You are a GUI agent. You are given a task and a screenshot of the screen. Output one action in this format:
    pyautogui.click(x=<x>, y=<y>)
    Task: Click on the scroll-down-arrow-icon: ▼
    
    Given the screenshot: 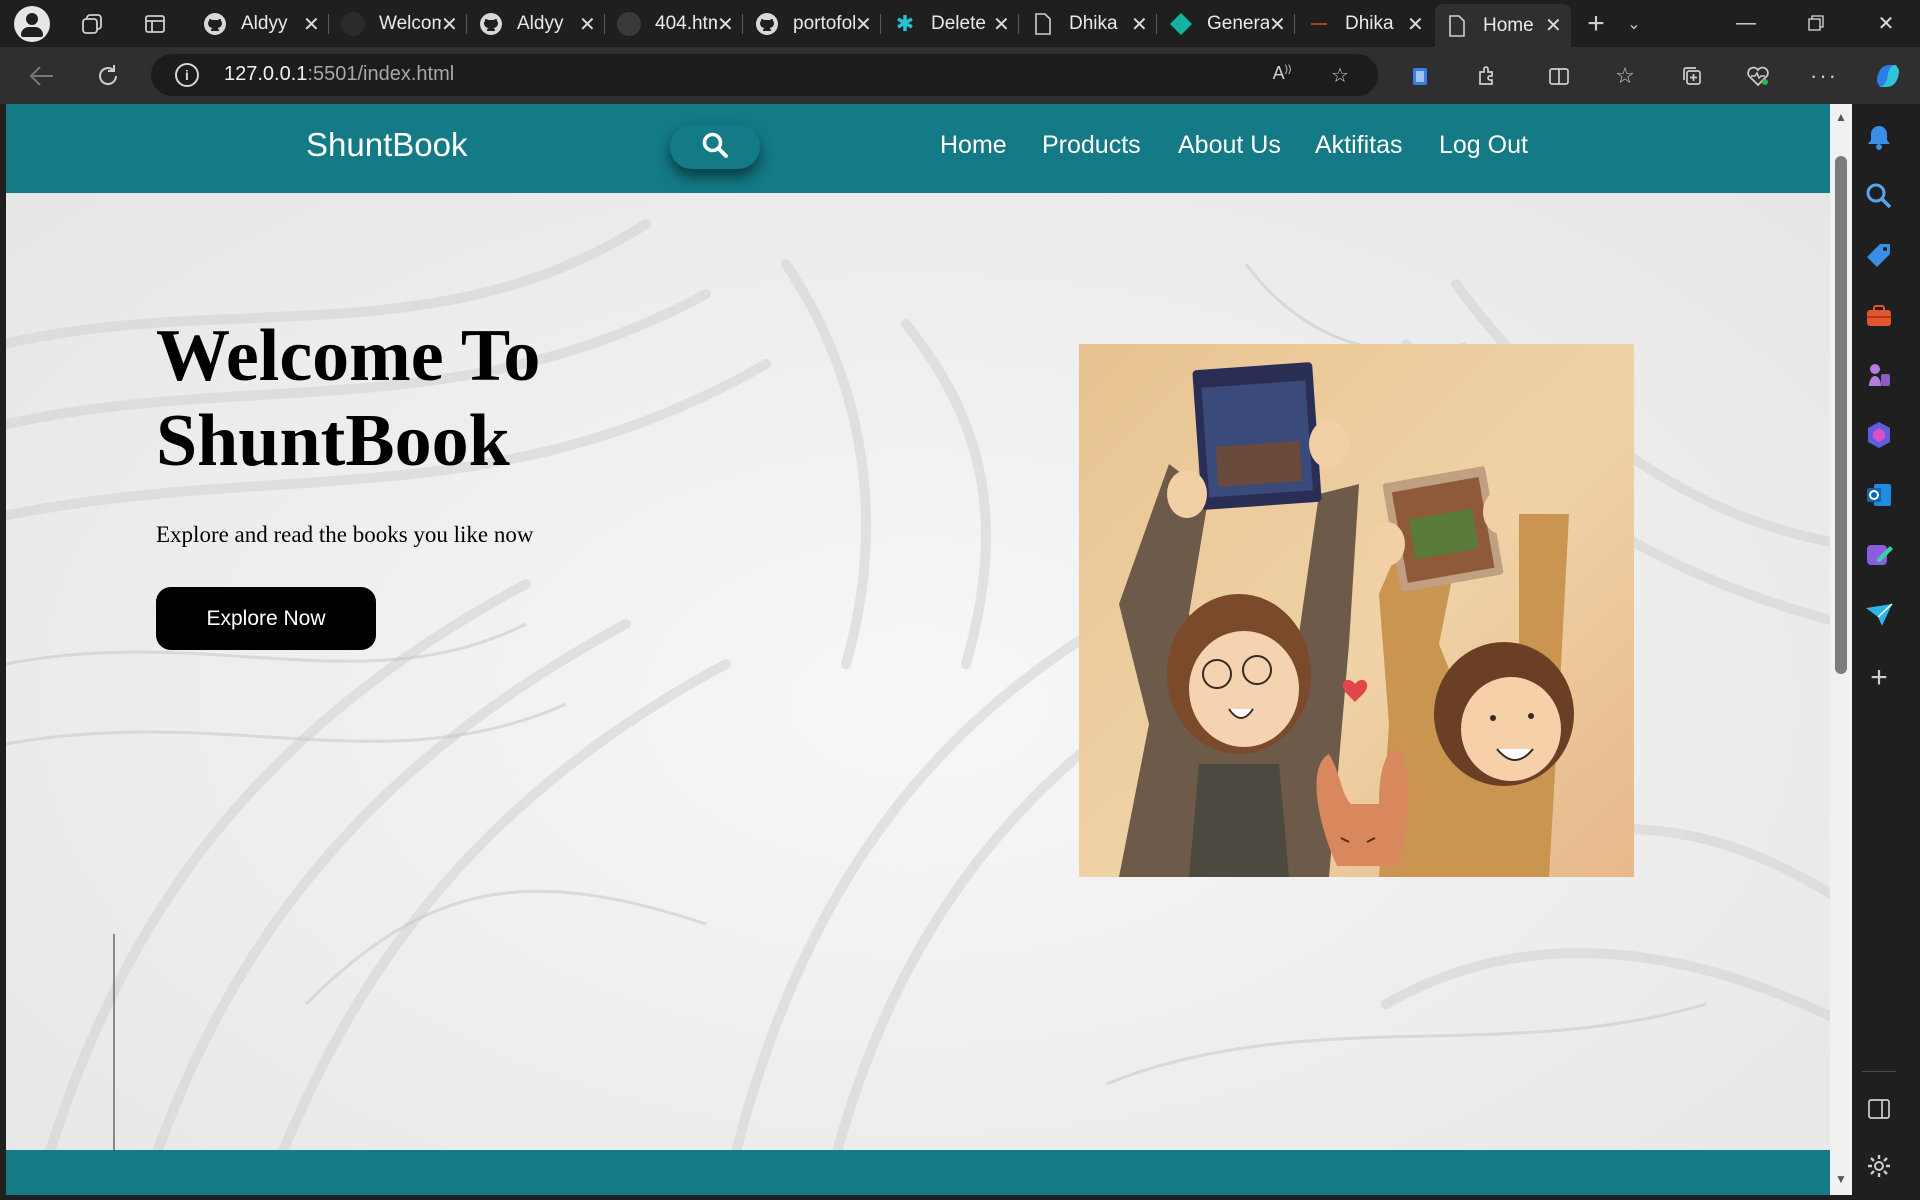 What is the action you would take?
    pyautogui.click(x=1841, y=1179)
    